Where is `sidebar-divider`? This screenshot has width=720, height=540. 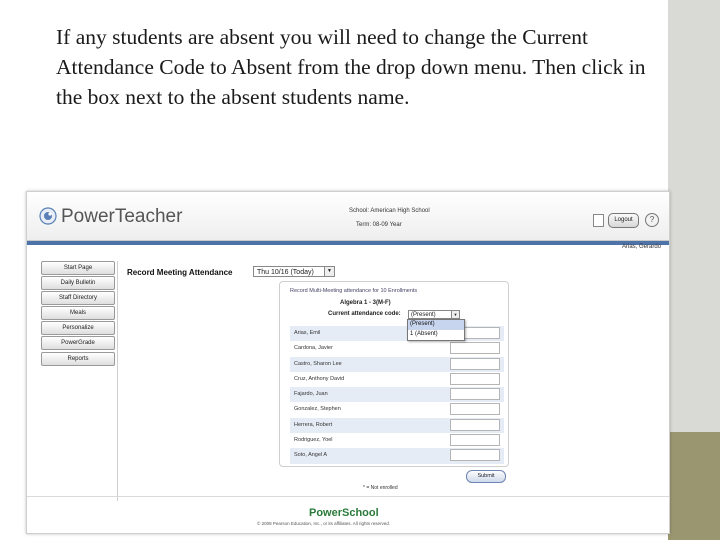
sidebar-divider is located at coordinates (117, 381).